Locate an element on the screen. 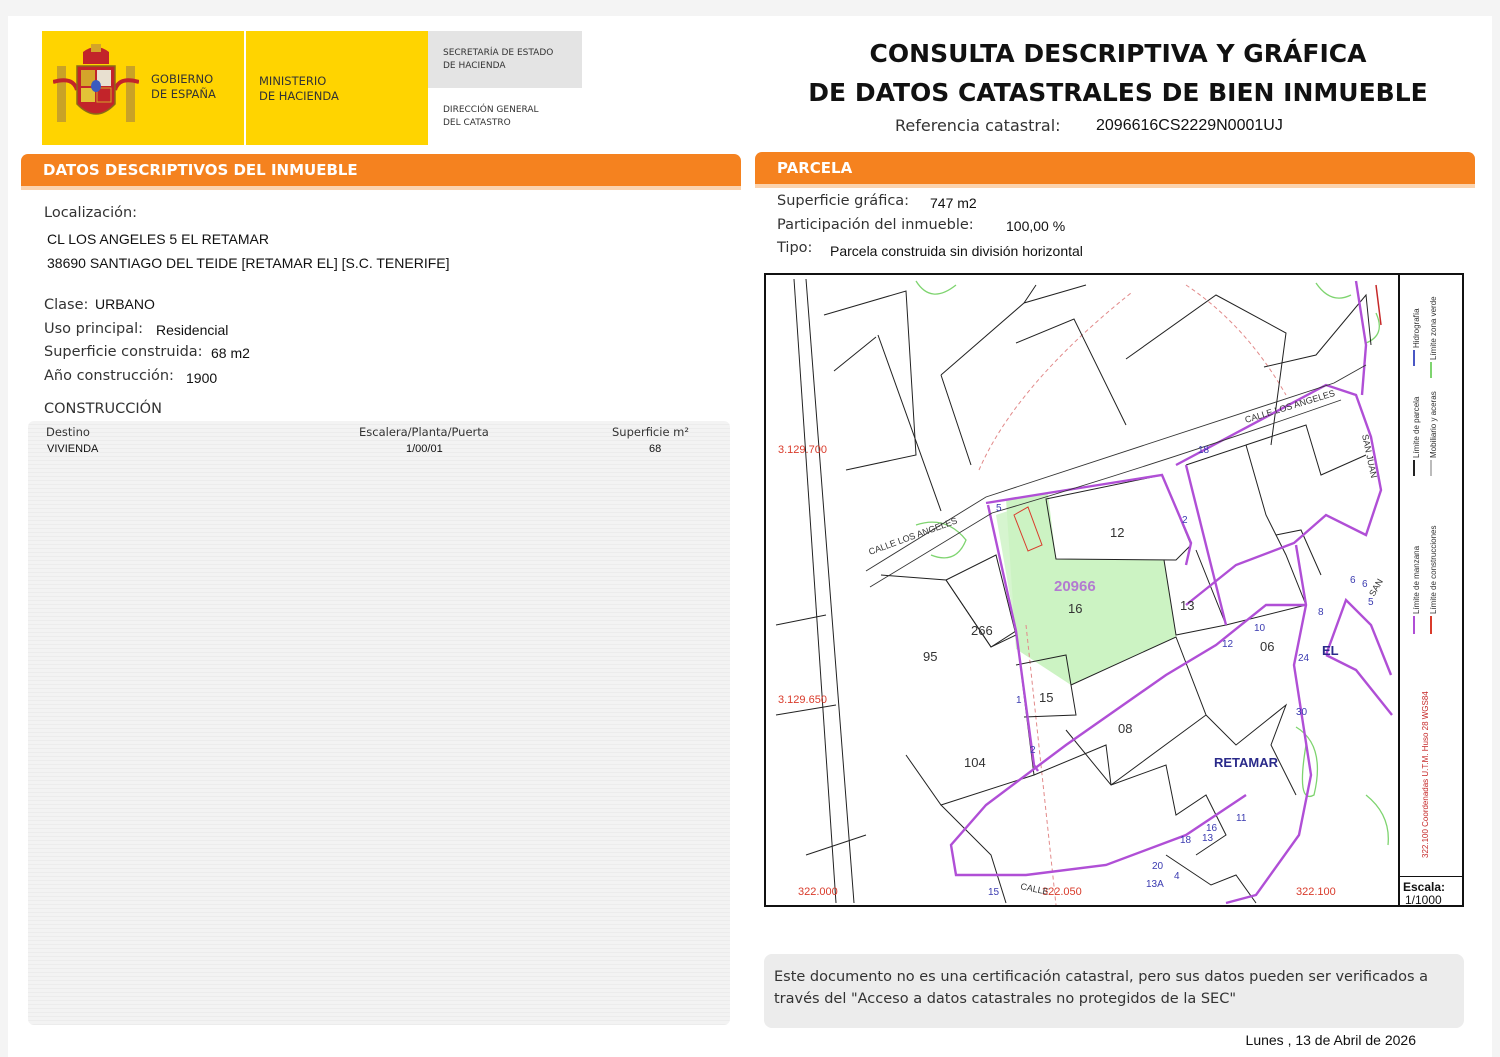 The height and width of the screenshot is (1057, 1500). title-line2: DE DATOS CATASTRALES DE BIEN INMUEBLE is located at coordinates (1118, 92).